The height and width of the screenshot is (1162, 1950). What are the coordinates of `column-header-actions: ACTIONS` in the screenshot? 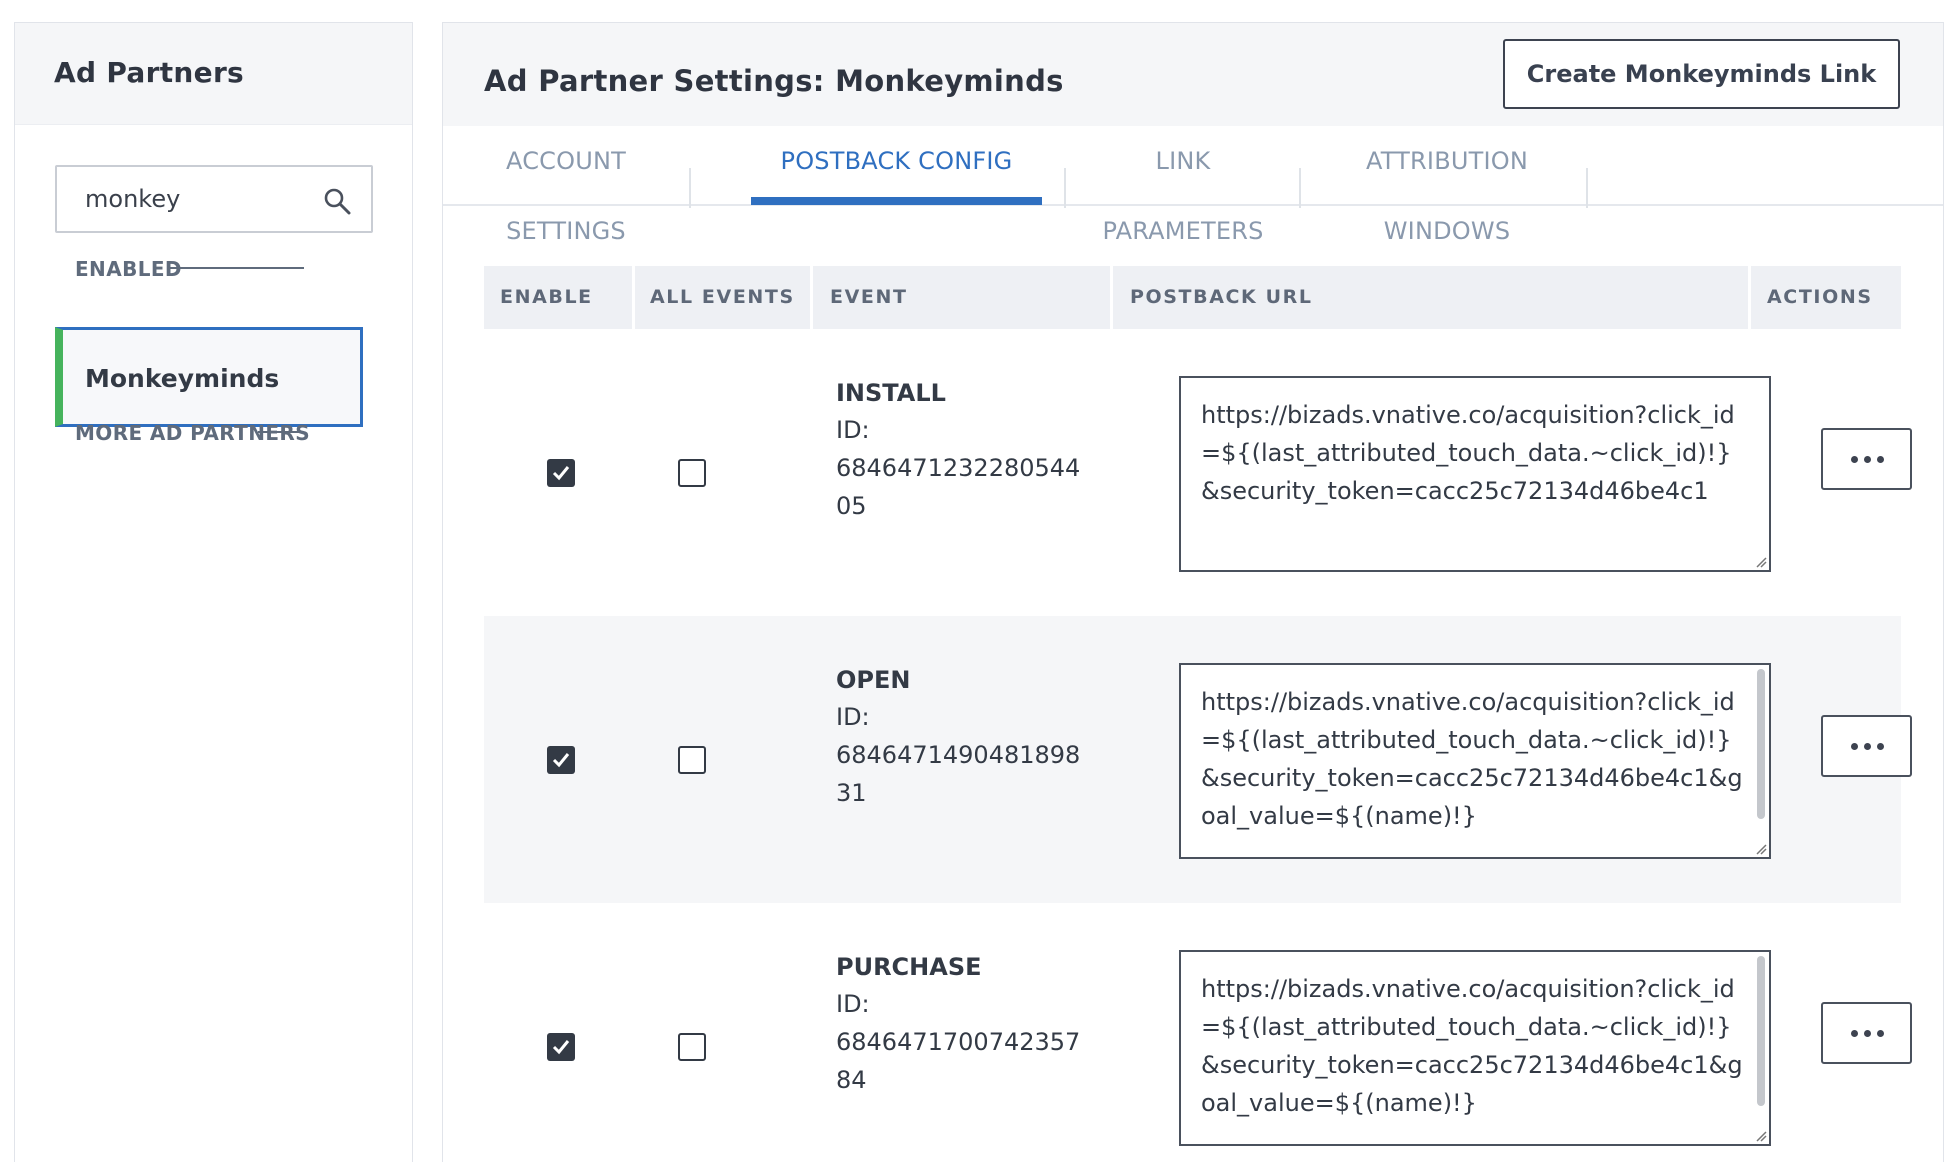 It's located at (1820, 297).